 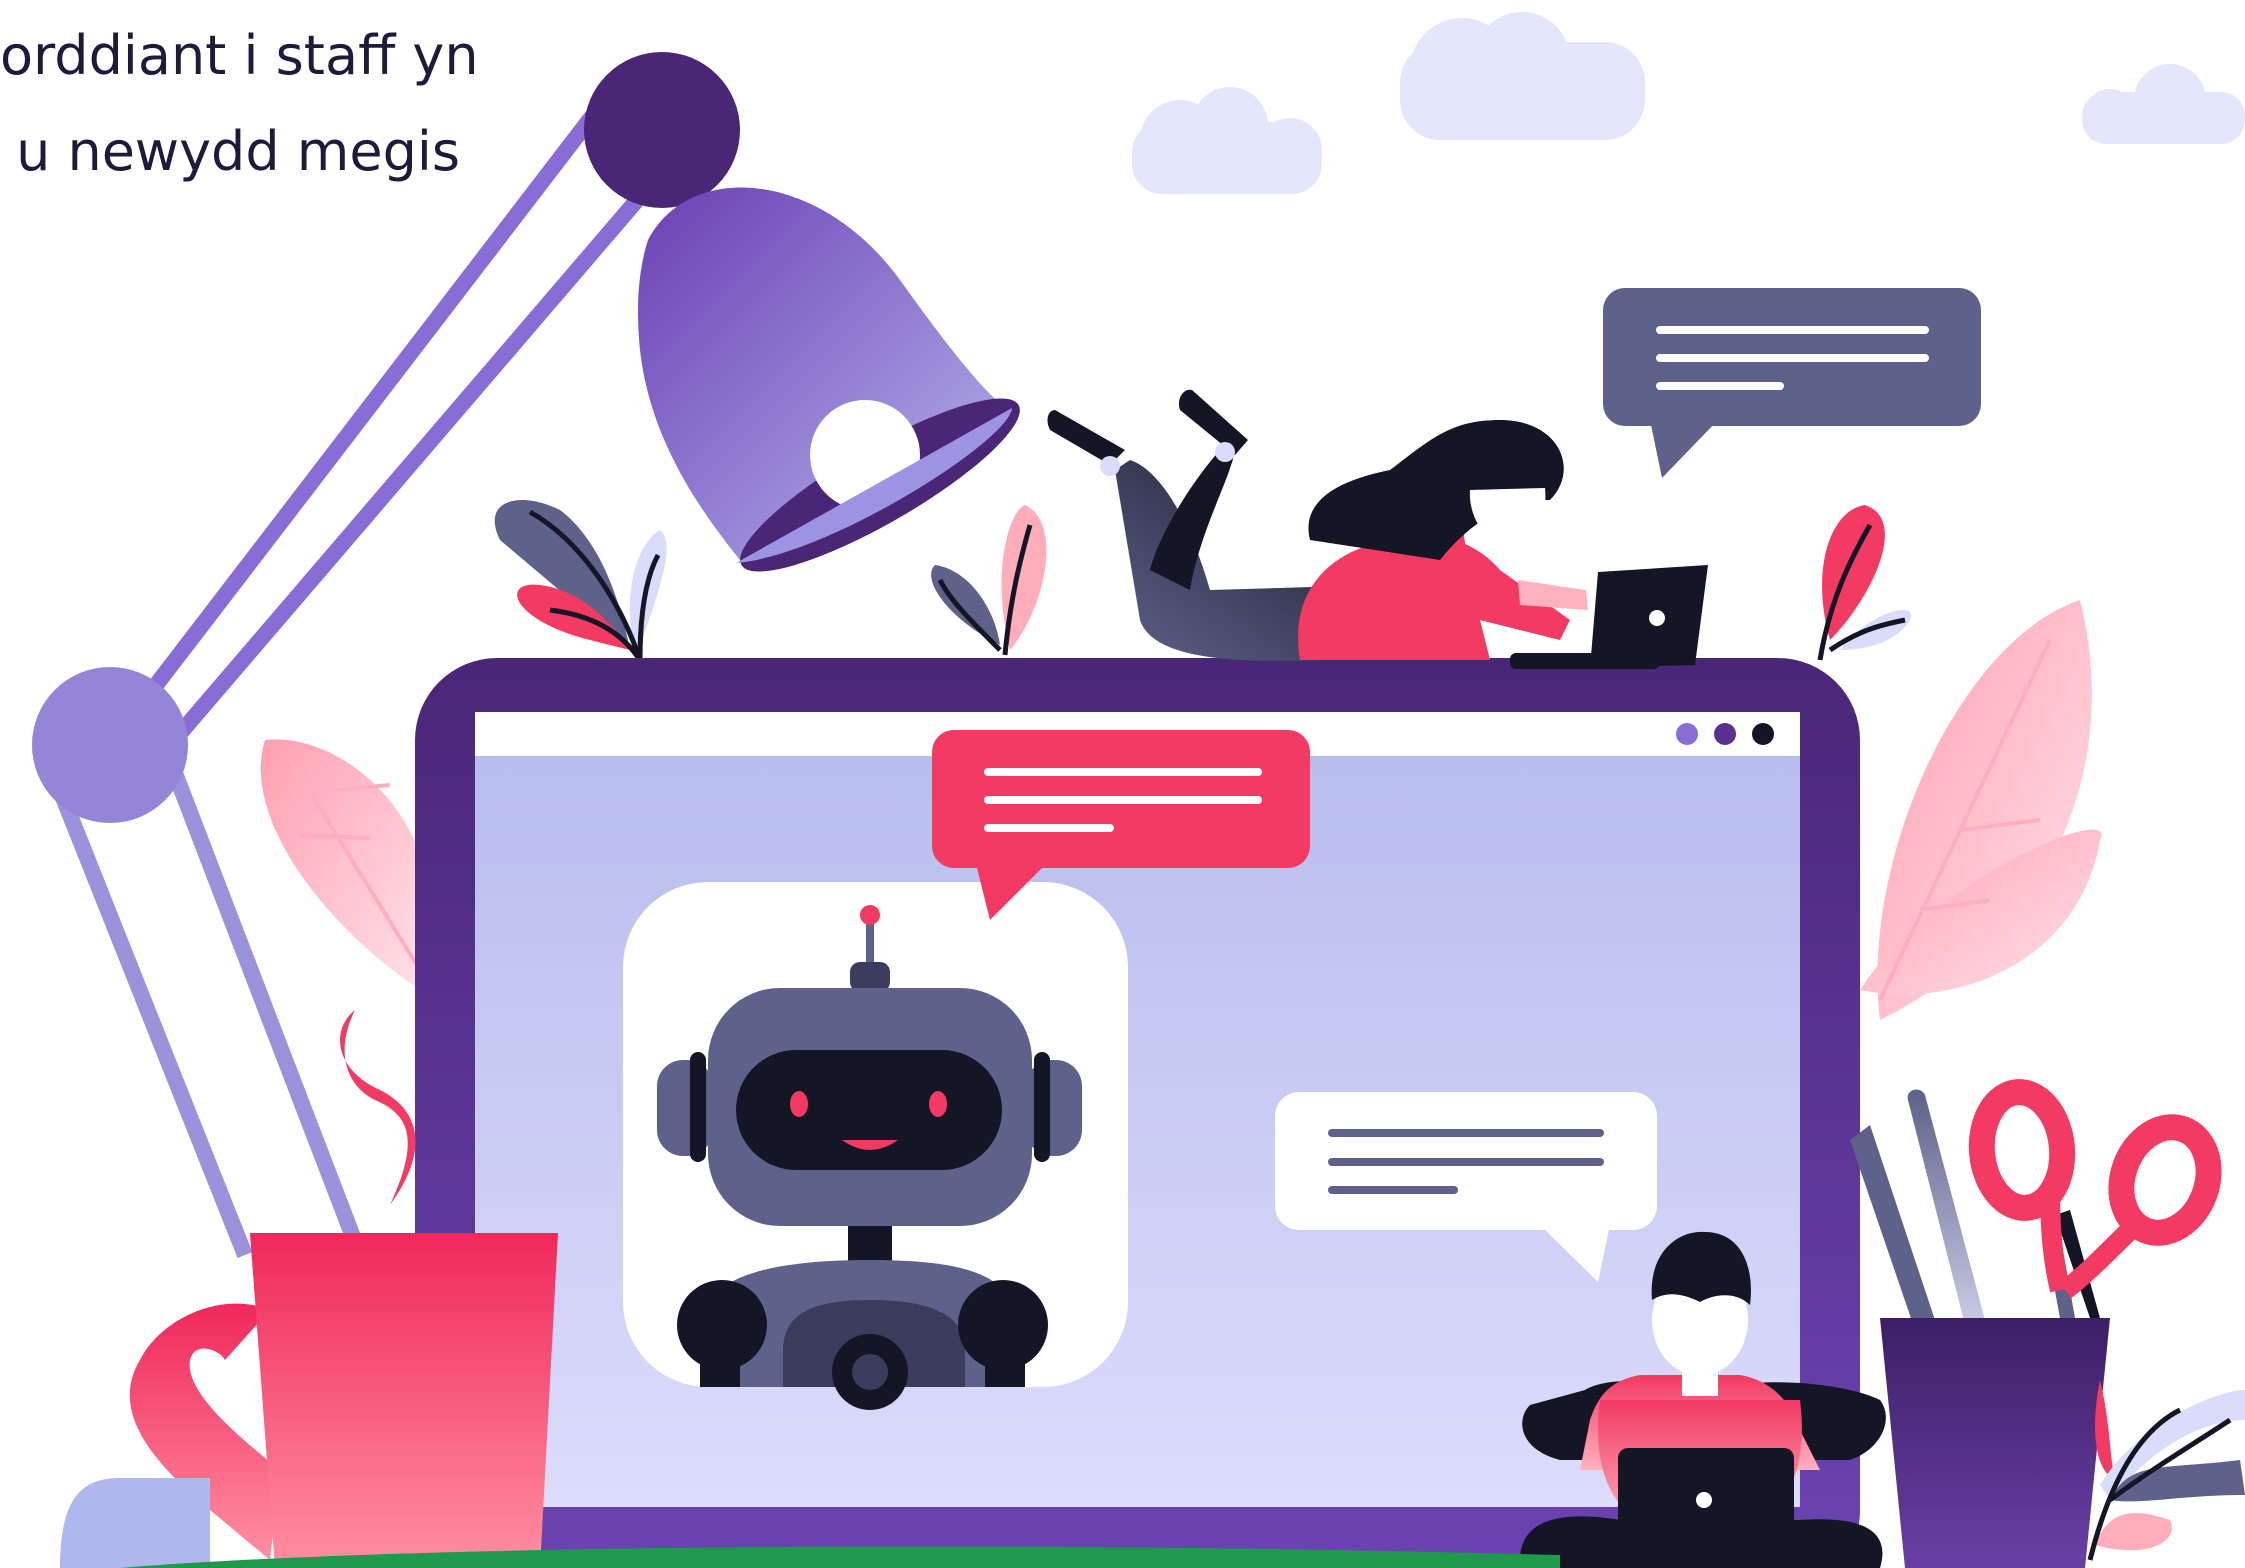 What do you see at coordinates (2095, 1198) in the screenshot?
I see `scissors-icon` at bounding box center [2095, 1198].